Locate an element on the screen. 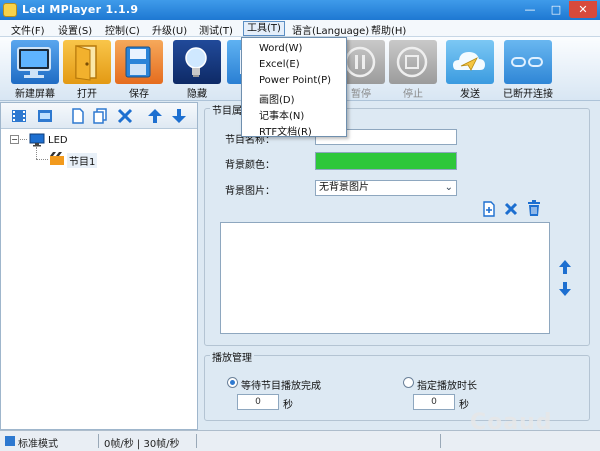 This screenshot has height=451, width=600. chevron-down-icon: ⌄ is located at coordinates (448, 187).